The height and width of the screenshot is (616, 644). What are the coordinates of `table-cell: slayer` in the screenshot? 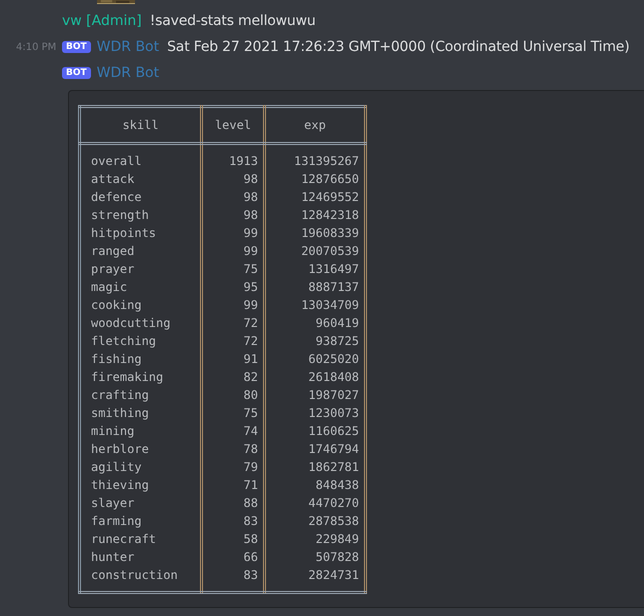 It's located at (141, 503).